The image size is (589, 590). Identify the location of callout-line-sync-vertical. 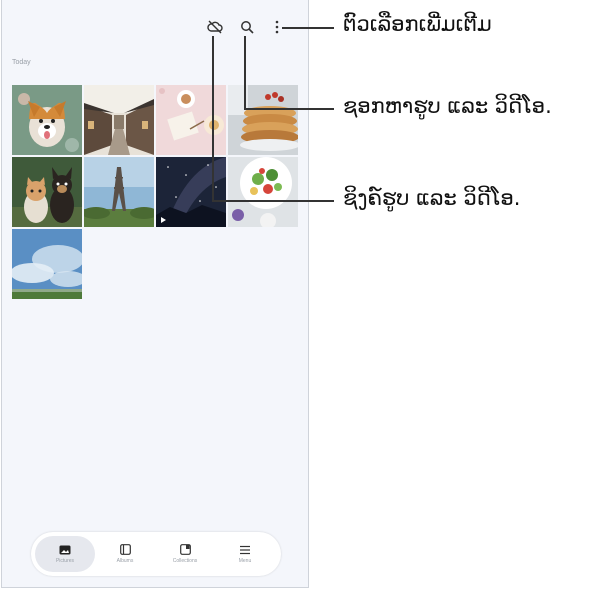
(213, 119).